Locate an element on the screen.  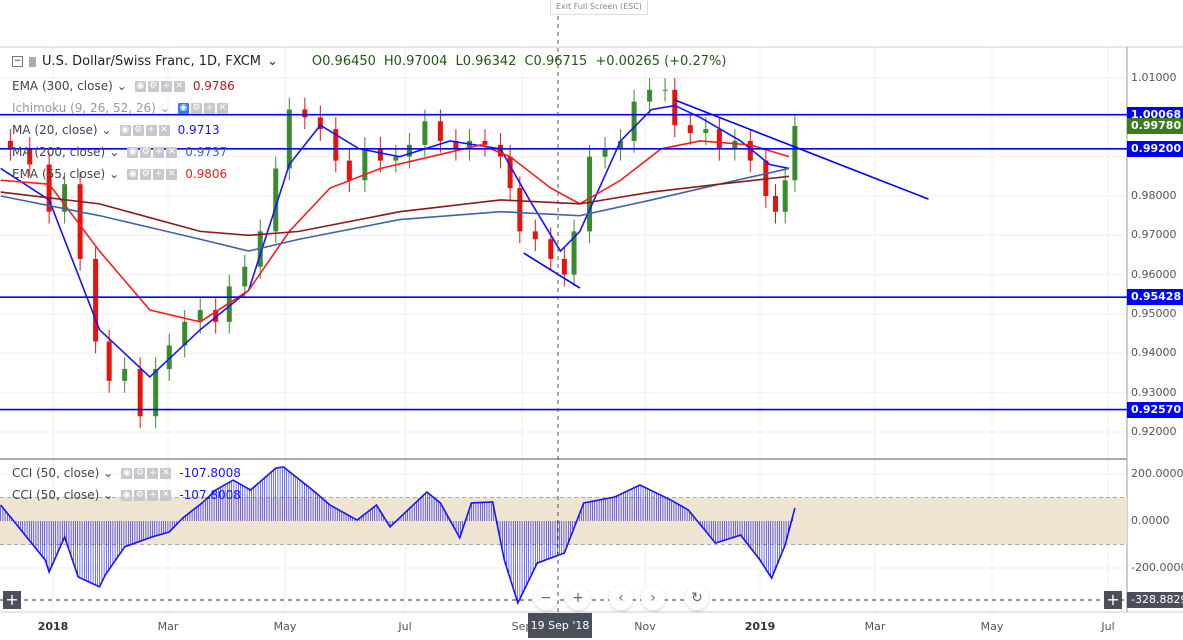
cci-axis-tick: -200.0000 is located at coordinates (1157, 567).